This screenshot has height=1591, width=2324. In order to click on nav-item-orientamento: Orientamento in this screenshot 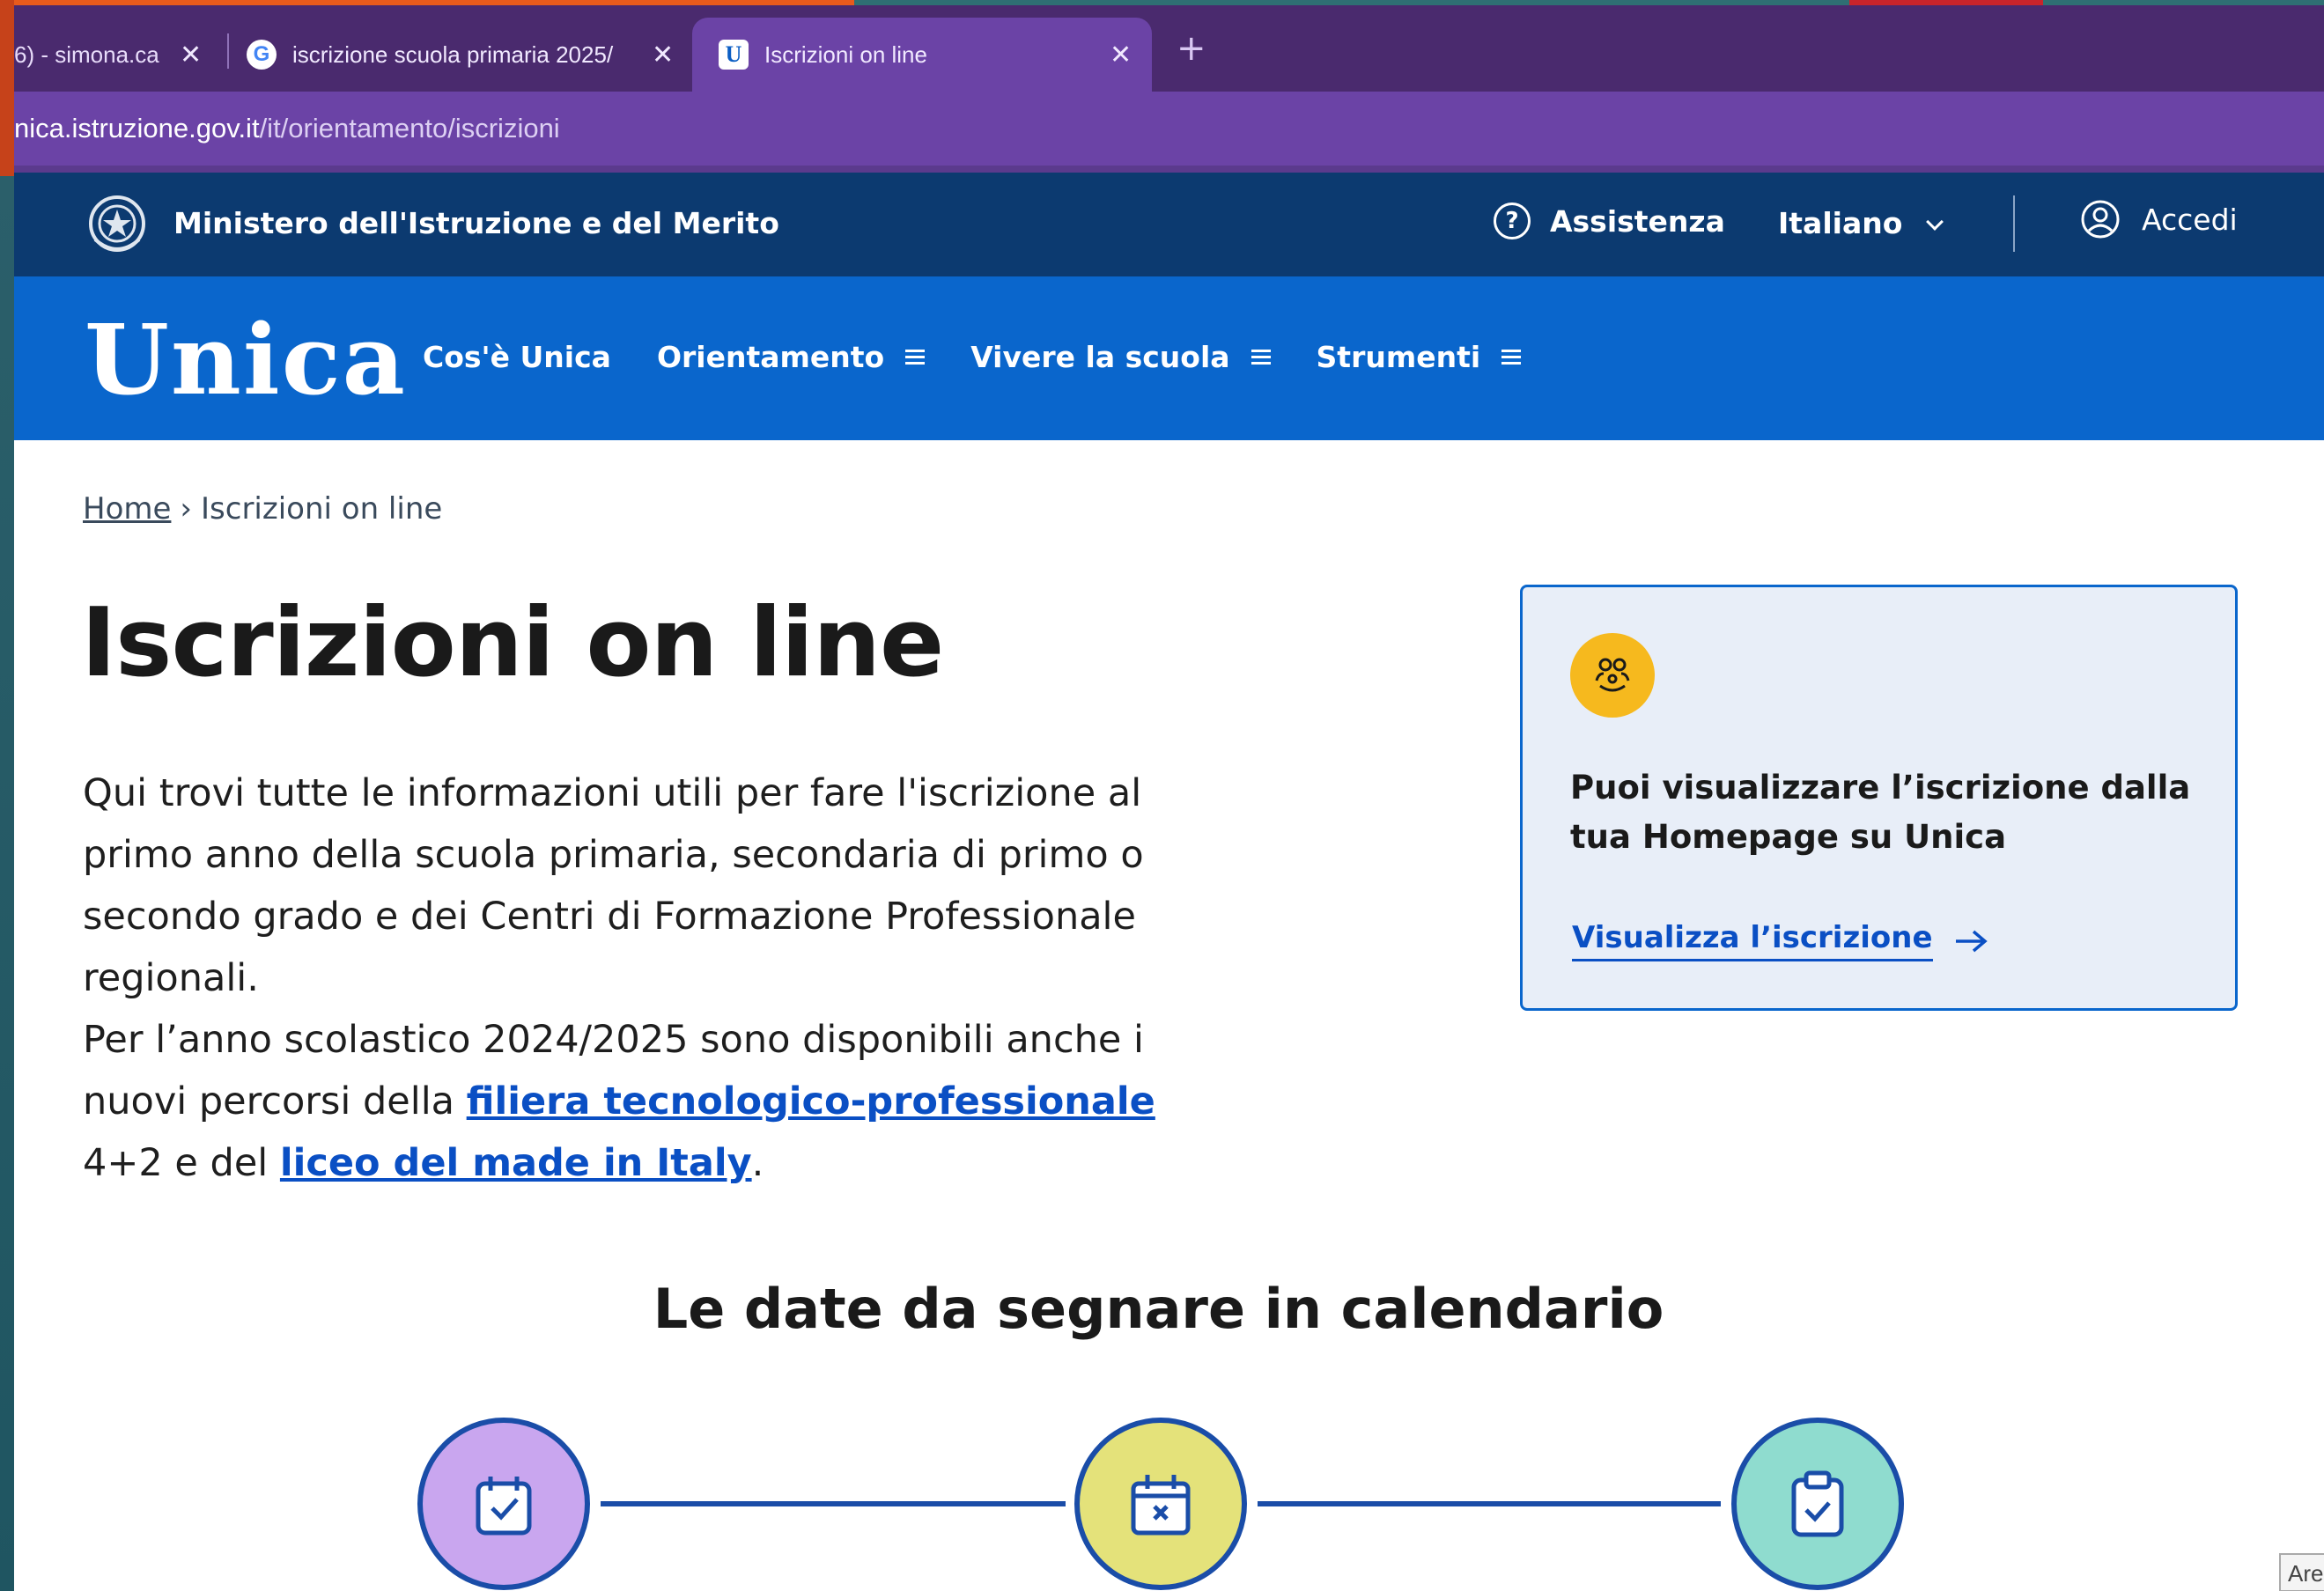, I will do `click(791, 357)`.